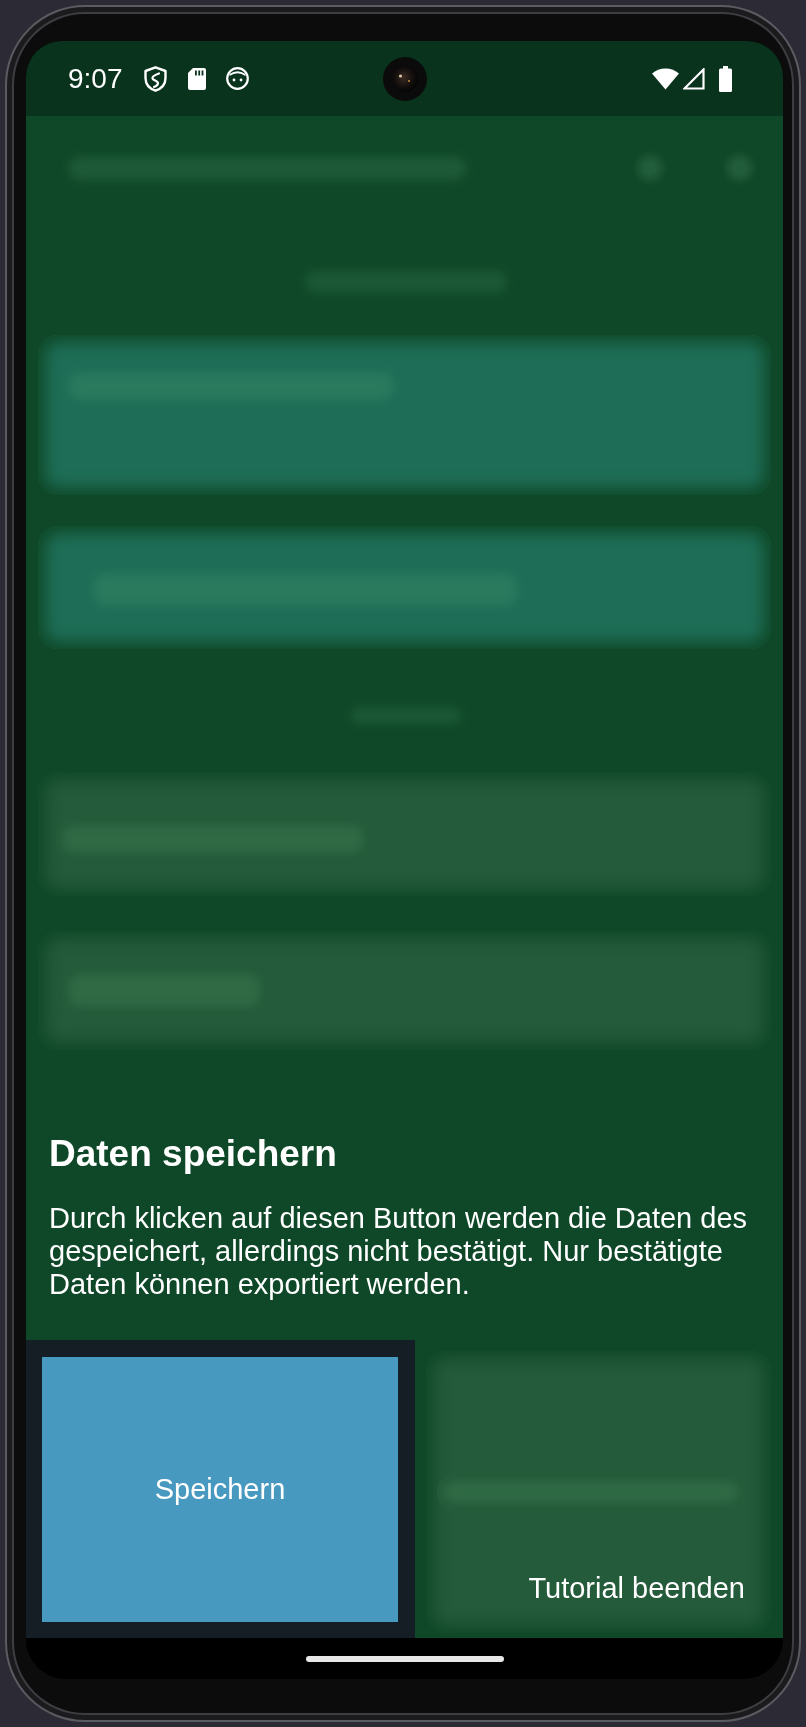 The width and height of the screenshot is (806, 1727). Describe the element at coordinates (725, 78) in the screenshot. I see `battery-icon` at that location.